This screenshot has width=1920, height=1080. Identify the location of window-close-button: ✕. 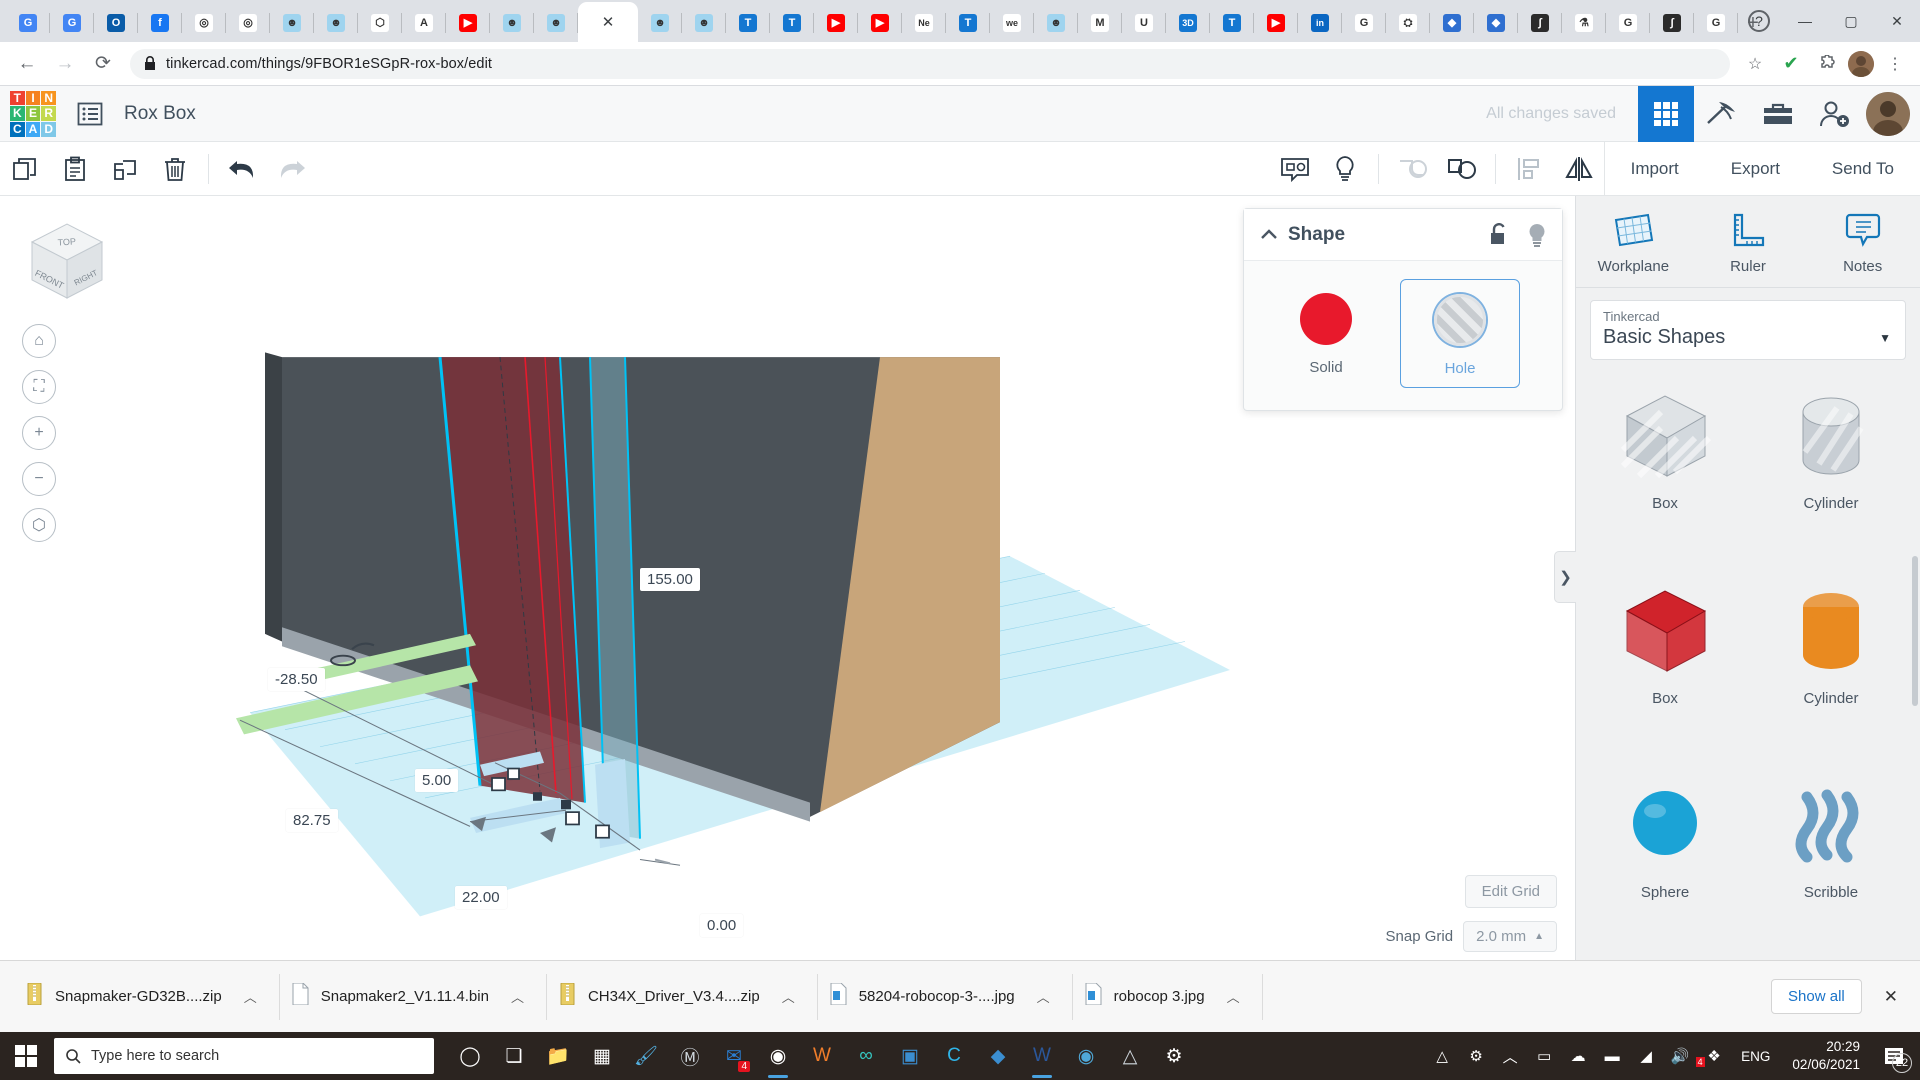
(1897, 21).